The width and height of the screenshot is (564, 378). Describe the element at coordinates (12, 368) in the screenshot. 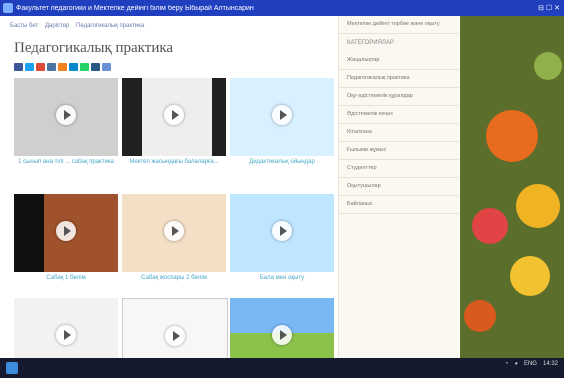

I see `start-button` at that location.